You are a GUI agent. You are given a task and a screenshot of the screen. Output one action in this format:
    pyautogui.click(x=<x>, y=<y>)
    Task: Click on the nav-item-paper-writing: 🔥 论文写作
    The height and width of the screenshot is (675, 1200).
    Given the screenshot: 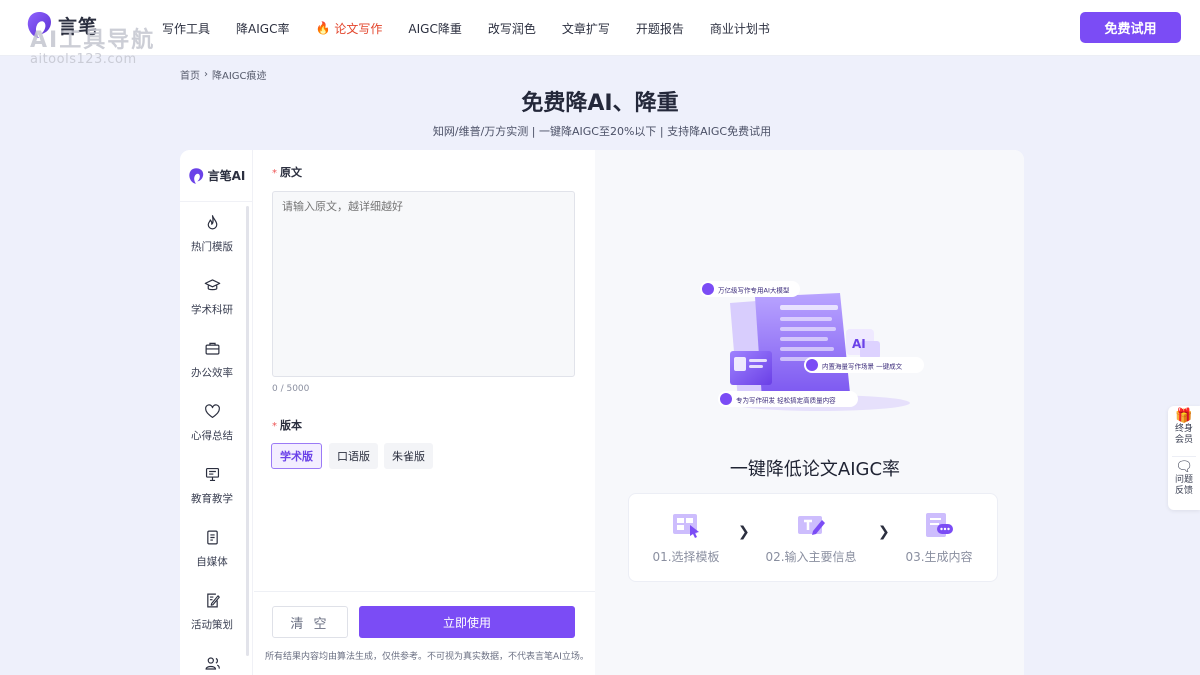 What is the action you would take?
    pyautogui.click(x=348, y=28)
    